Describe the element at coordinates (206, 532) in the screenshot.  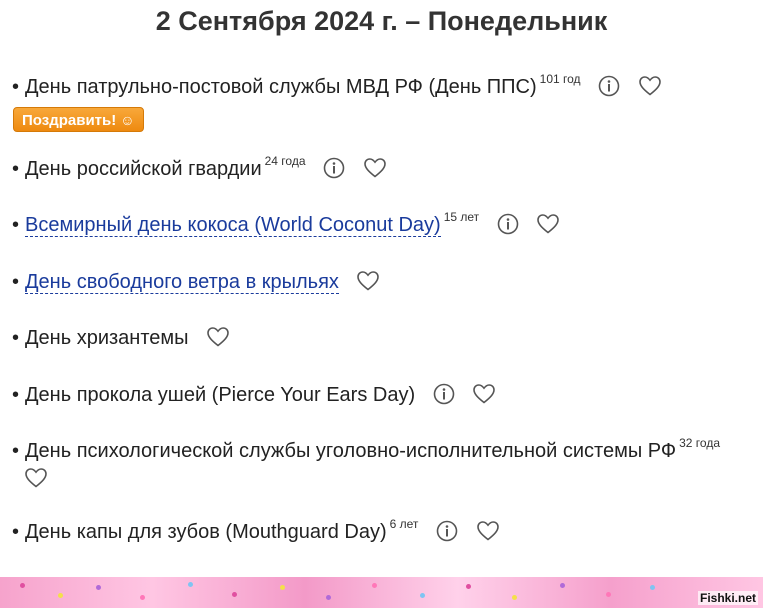
I see `holiday-name: День капы для зубов (Mouthguard Day)` at that location.